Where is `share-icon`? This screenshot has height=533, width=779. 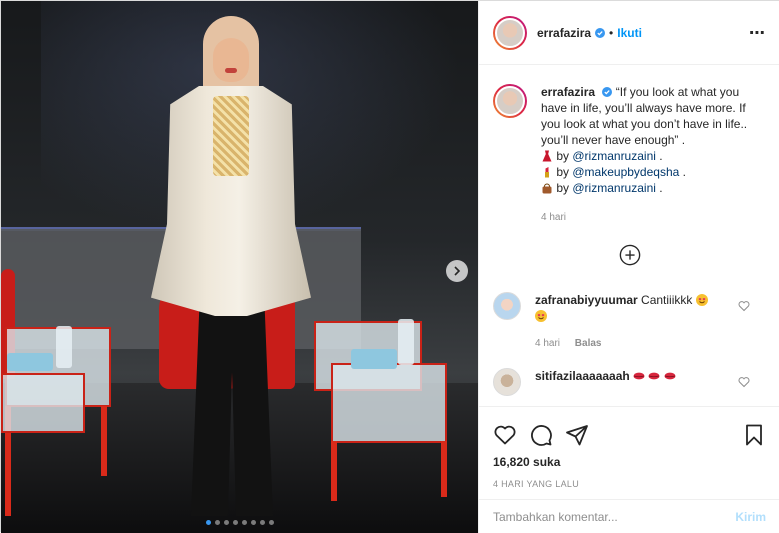 share-icon is located at coordinates (577, 435).